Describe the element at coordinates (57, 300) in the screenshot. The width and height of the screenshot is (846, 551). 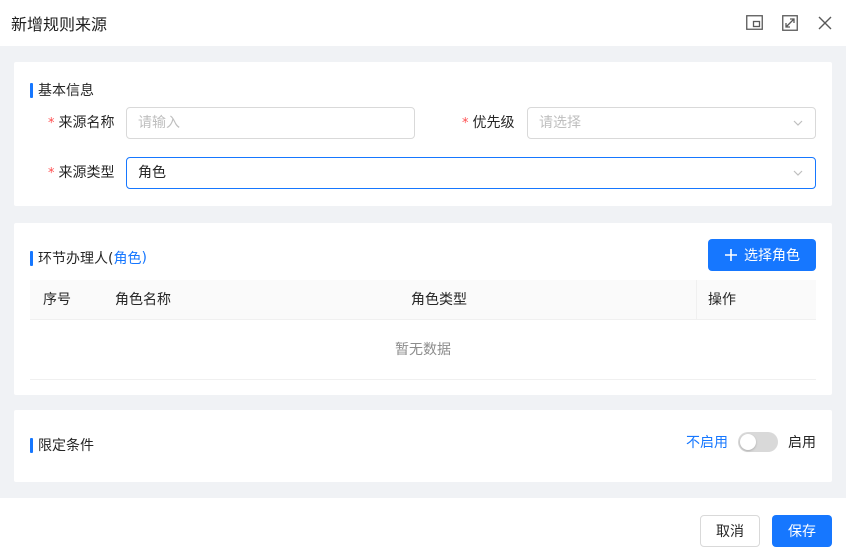
I see `column-header: 序号` at that location.